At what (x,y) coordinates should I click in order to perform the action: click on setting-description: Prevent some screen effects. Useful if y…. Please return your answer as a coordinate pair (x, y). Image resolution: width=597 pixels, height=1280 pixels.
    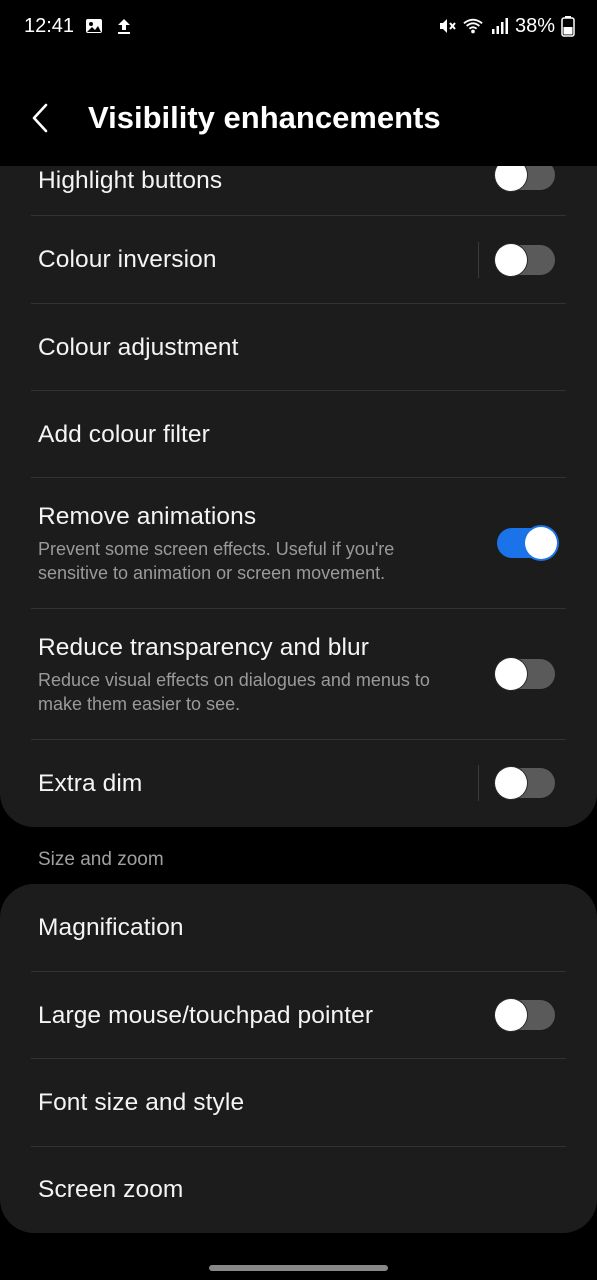
    Looking at the image, I should click on (216, 560).